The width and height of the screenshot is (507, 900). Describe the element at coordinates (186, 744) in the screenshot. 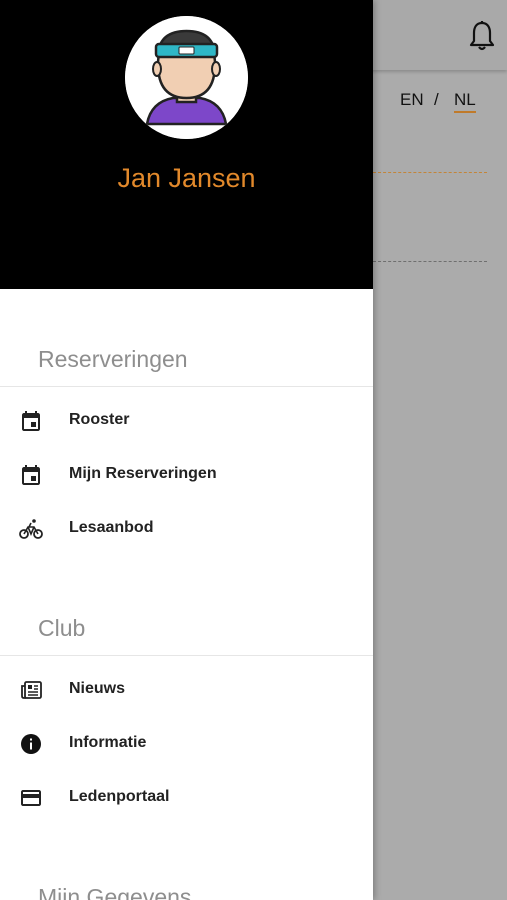

I see `nav-item-informatie: Informatie` at that location.